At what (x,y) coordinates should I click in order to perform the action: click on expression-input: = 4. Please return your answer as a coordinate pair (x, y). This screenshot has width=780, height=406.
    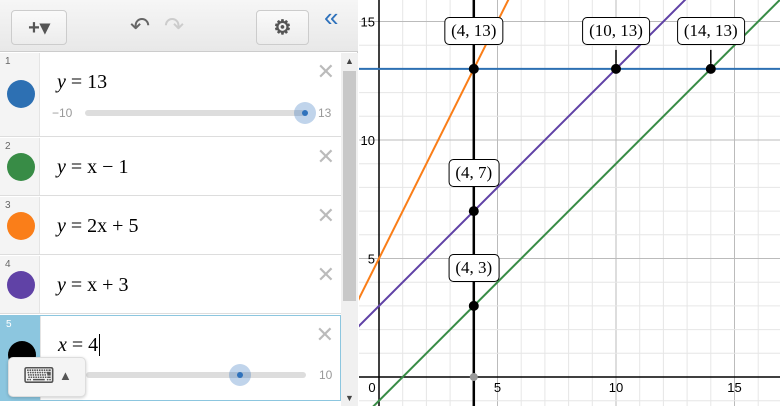
    Looking at the image, I should click on (85, 345).